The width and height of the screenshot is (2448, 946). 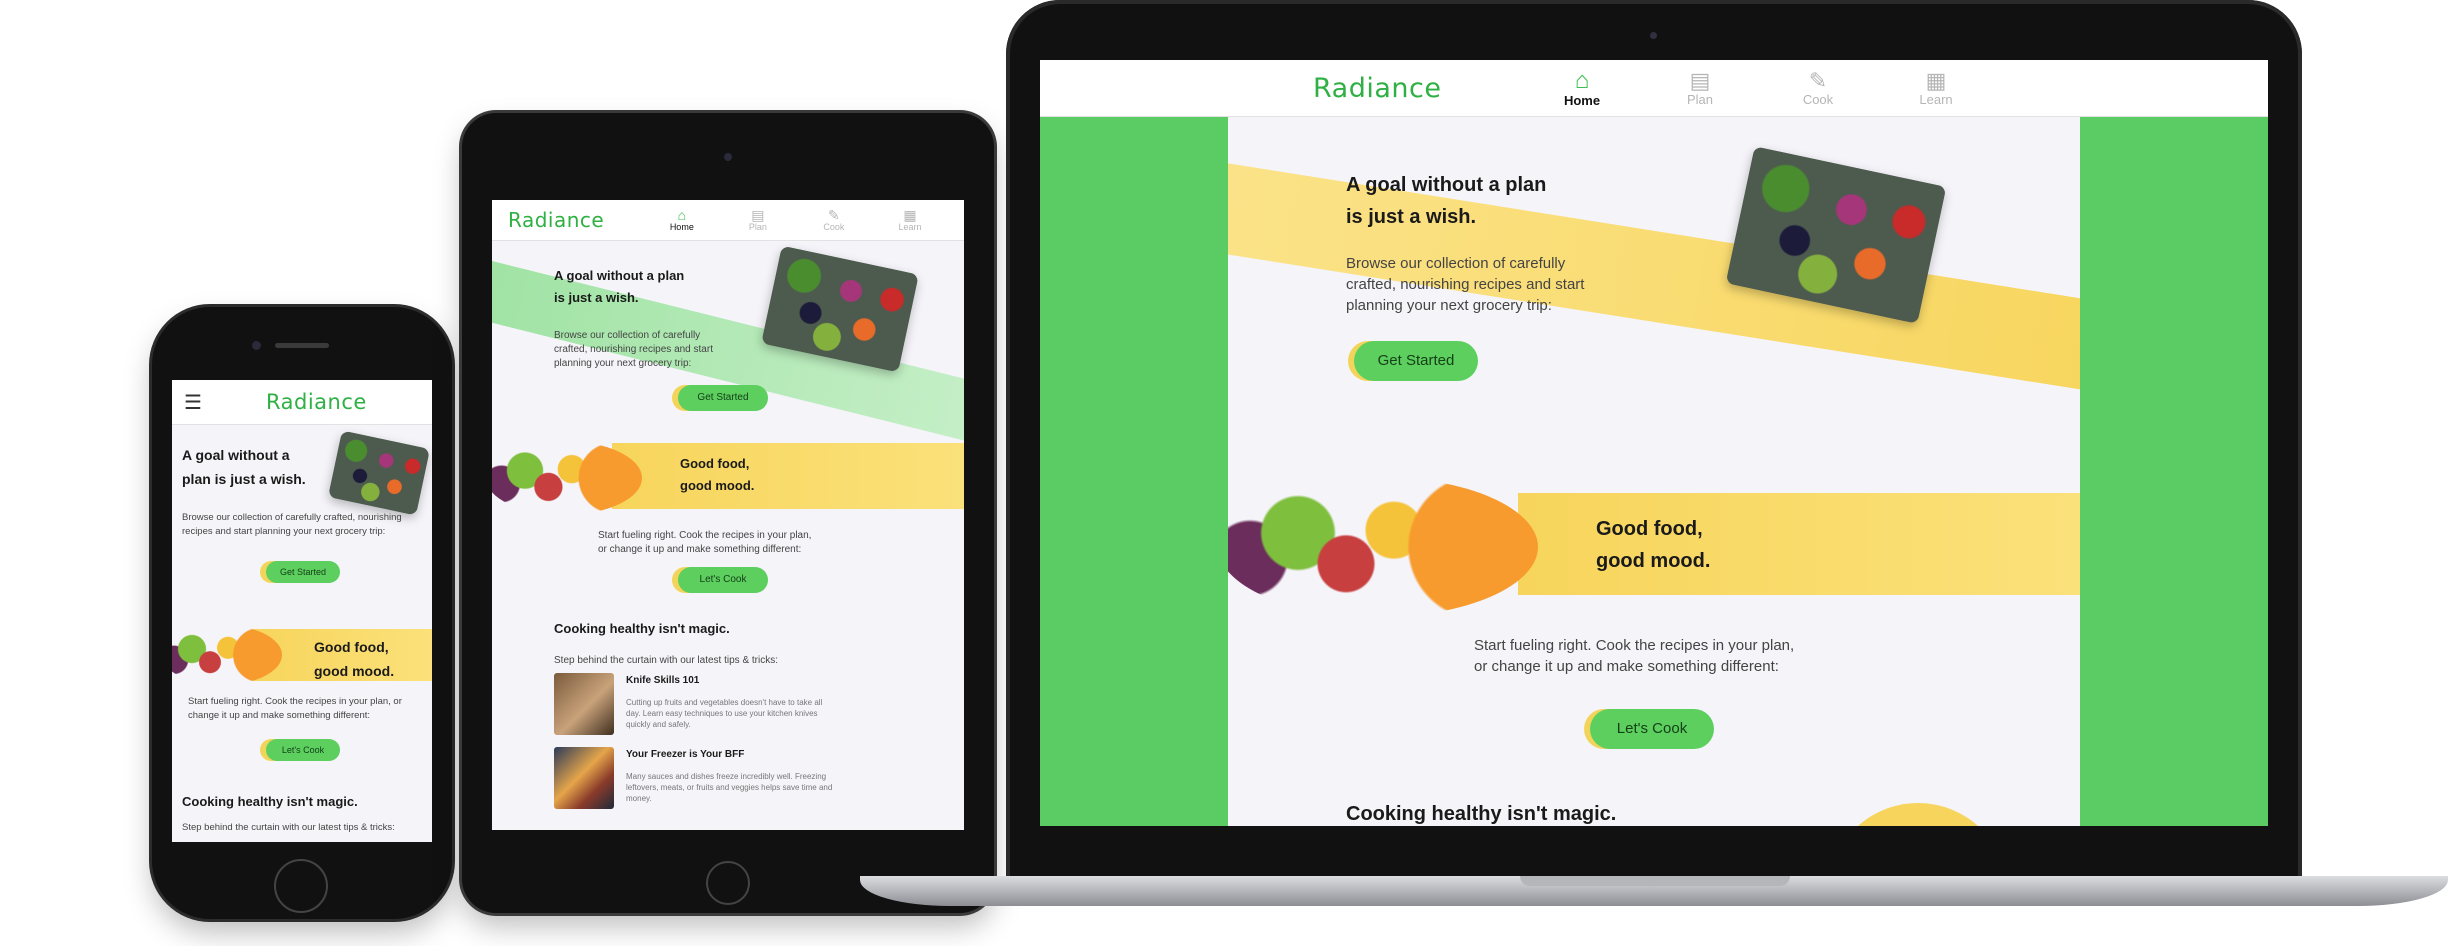 What do you see at coordinates (728, 883) in the screenshot?
I see `tablet-home-button` at bounding box center [728, 883].